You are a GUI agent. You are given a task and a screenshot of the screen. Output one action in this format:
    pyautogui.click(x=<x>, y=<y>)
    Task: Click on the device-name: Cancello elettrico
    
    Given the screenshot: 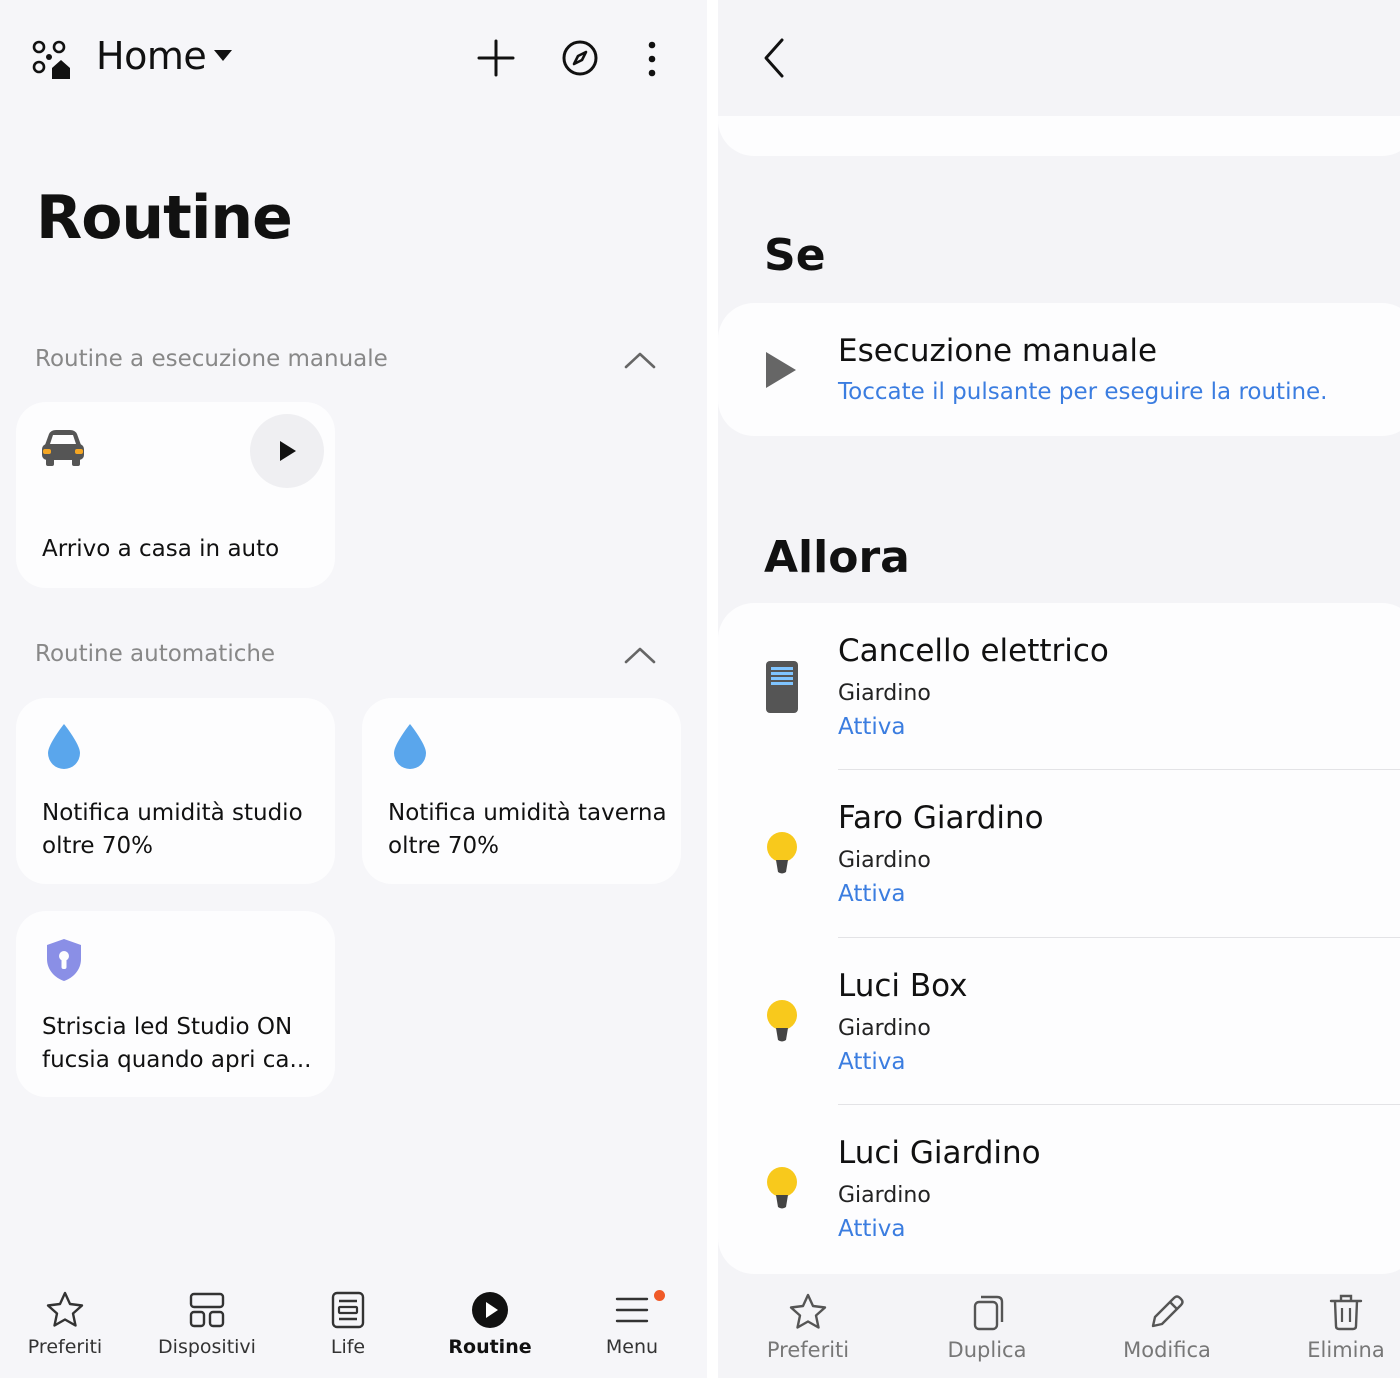 What is the action you would take?
    pyautogui.click(x=973, y=651)
    